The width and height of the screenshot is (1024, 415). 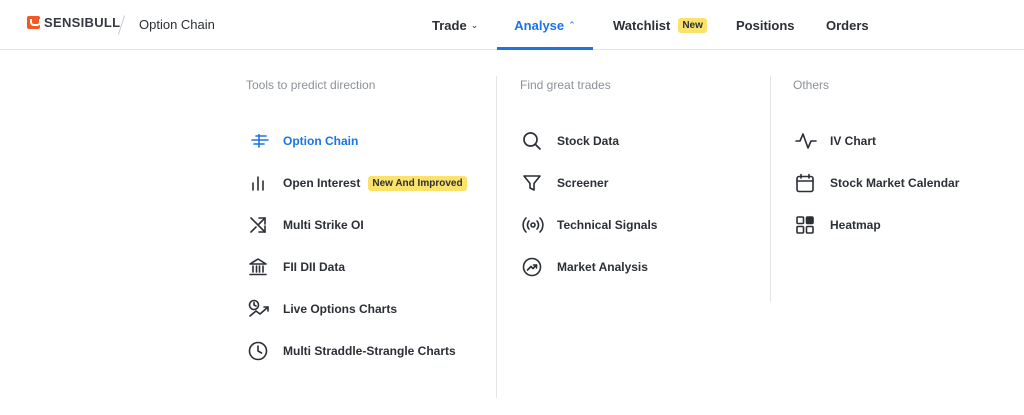 What do you see at coordinates (572, 24) in the screenshot?
I see `chevron-up-icon: ⌃` at bounding box center [572, 24].